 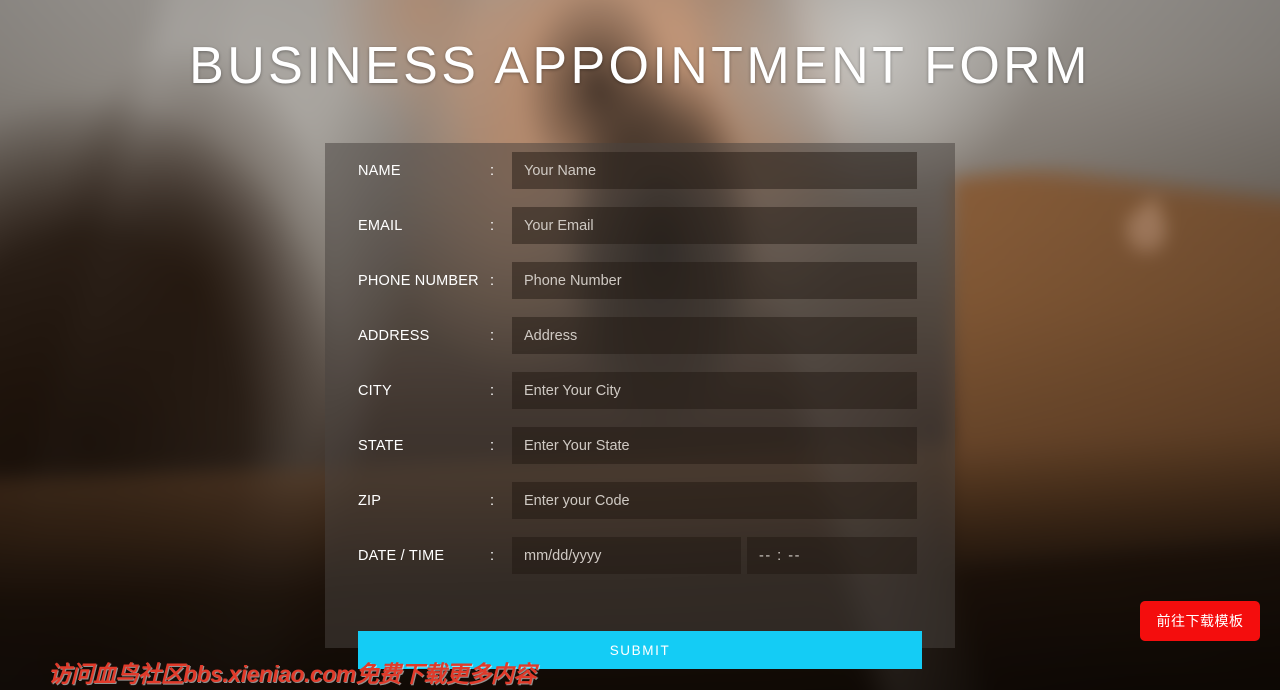 I want to click on colon-phone-number: :, so click(x=492, y=280).